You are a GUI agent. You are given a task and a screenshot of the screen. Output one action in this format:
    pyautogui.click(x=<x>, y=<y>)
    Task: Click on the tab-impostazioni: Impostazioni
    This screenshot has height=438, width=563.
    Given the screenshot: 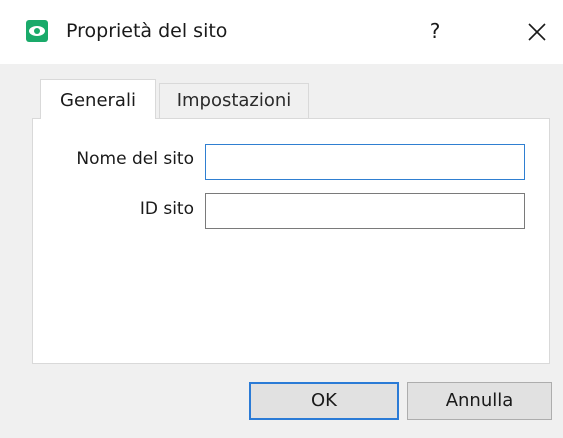 What is the action you would take?
    pyautogui.click(x=234, y=100)
    